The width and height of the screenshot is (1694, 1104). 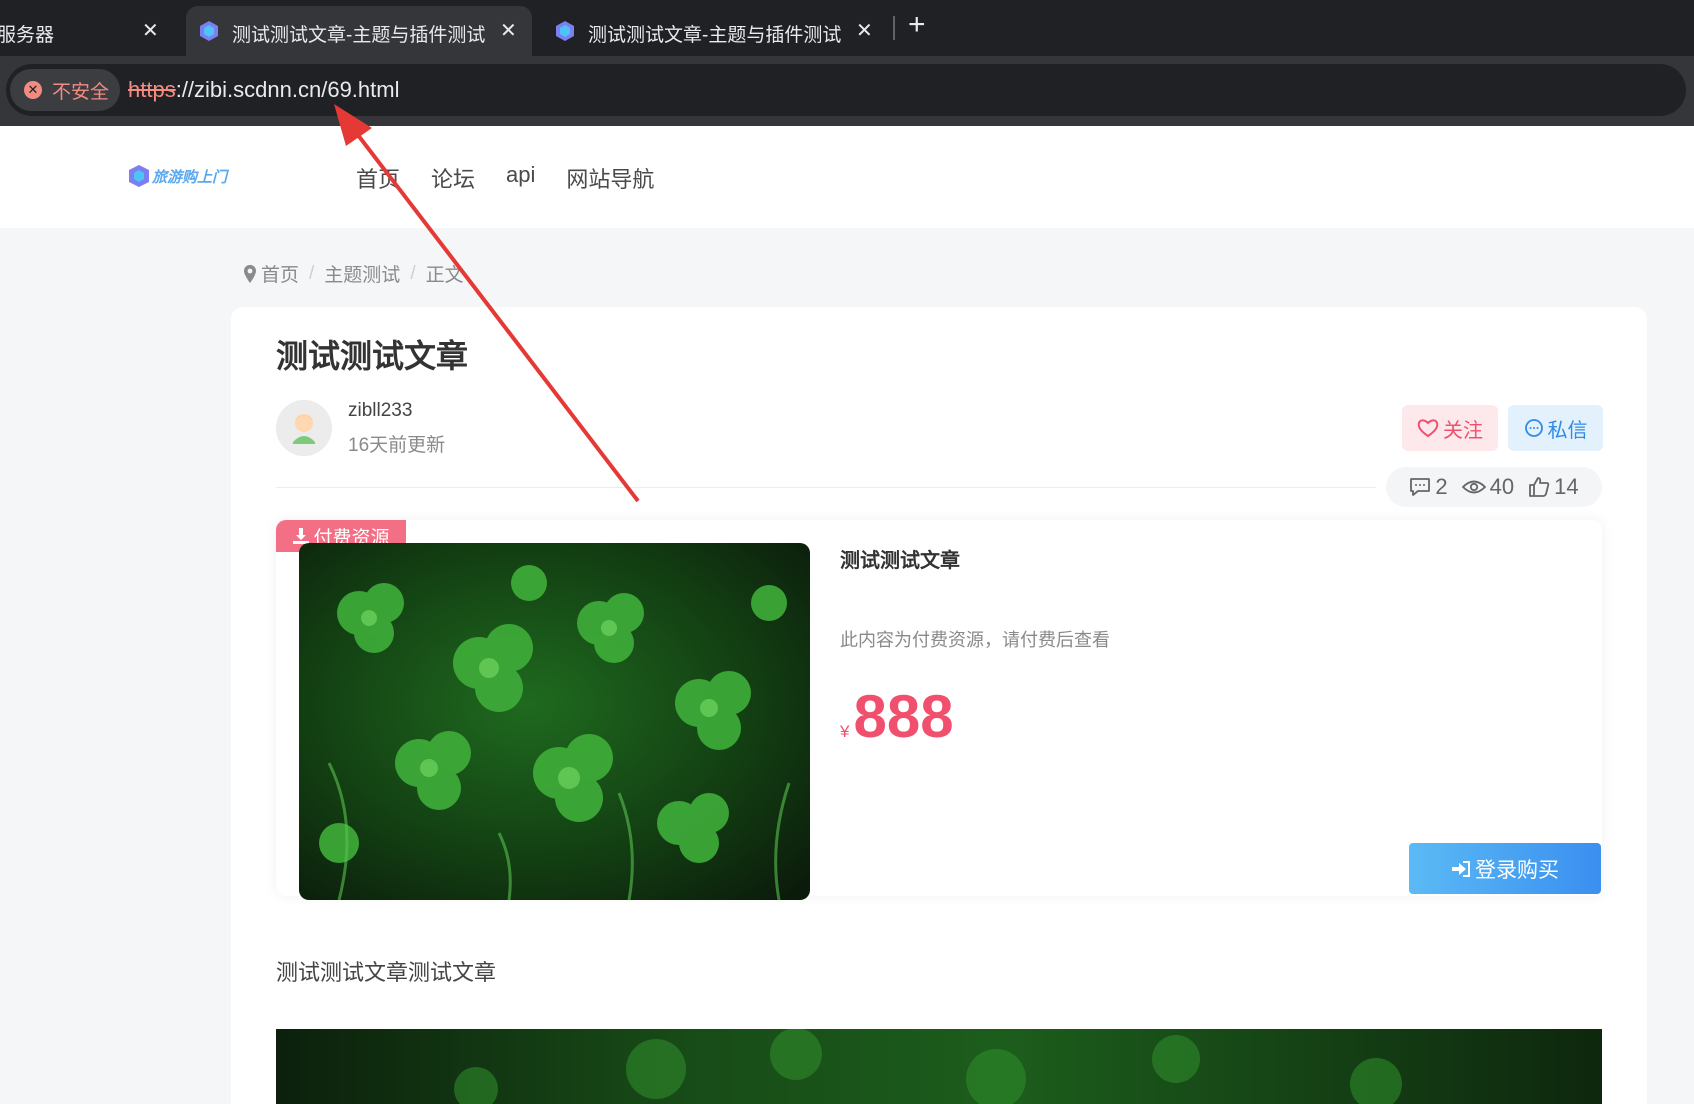 I want to click on buy-label: 登录购买, so click(x=1517, y=870).